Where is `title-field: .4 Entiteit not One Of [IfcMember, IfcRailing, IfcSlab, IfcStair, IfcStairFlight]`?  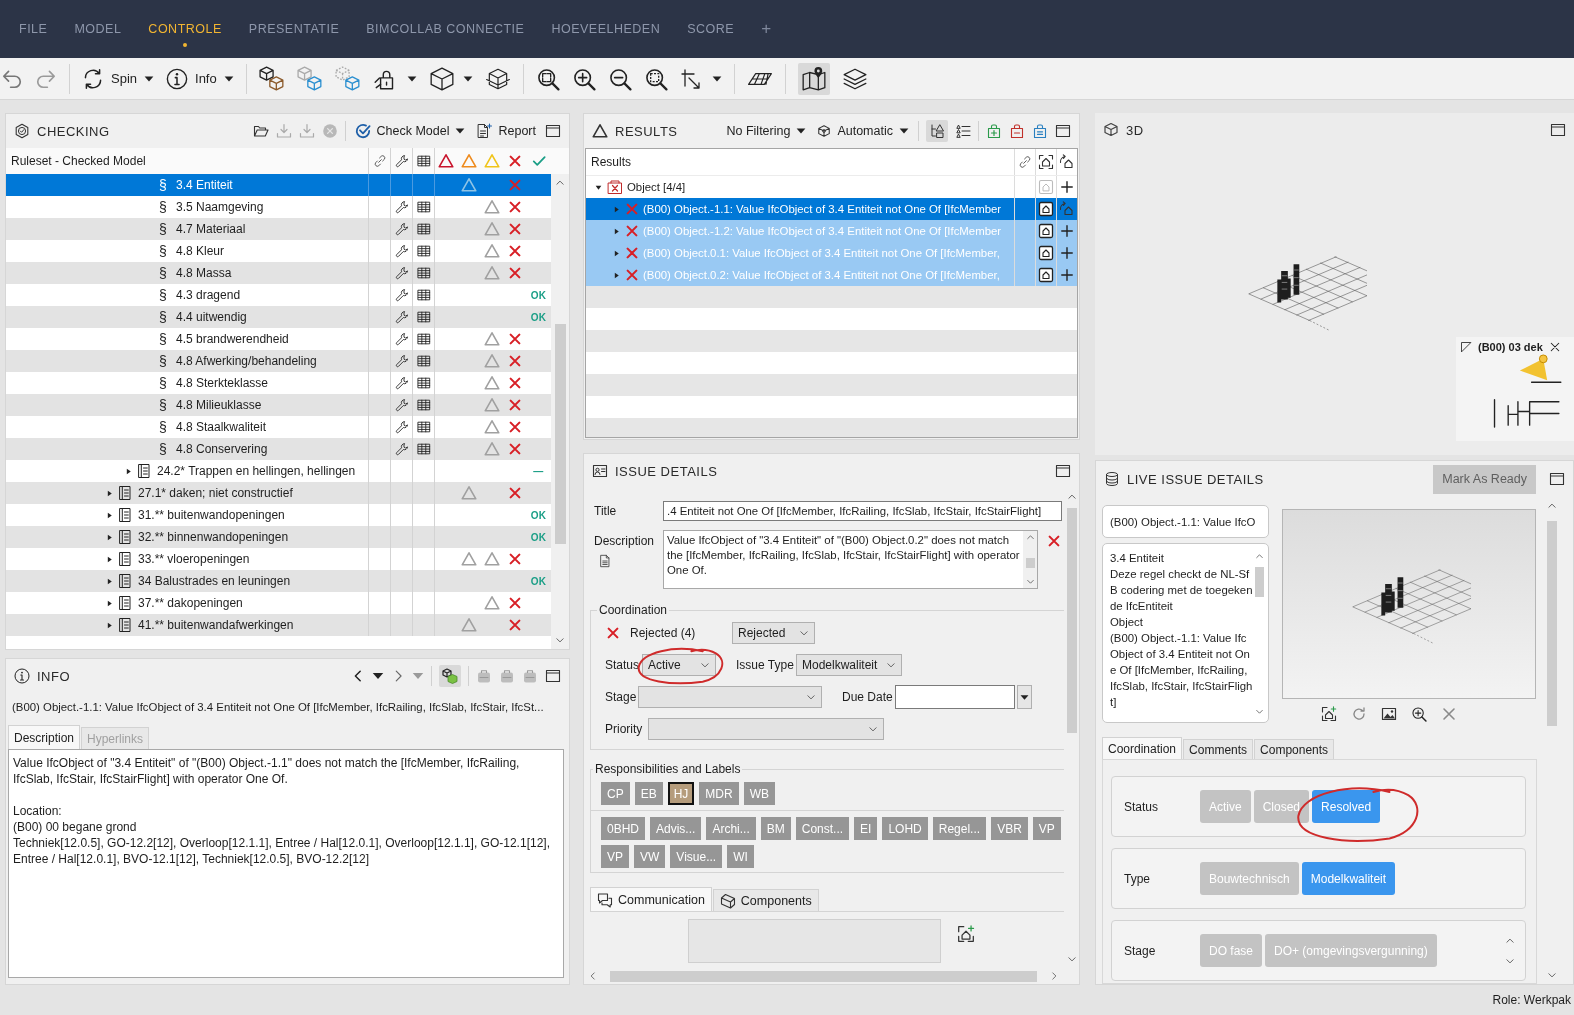 title-field: .4 Entiteit not One Of [IfcMember, IfcRailing, IfcSlab, IfcStair, IfcStairFlight] is located at coordinates (862, 511).